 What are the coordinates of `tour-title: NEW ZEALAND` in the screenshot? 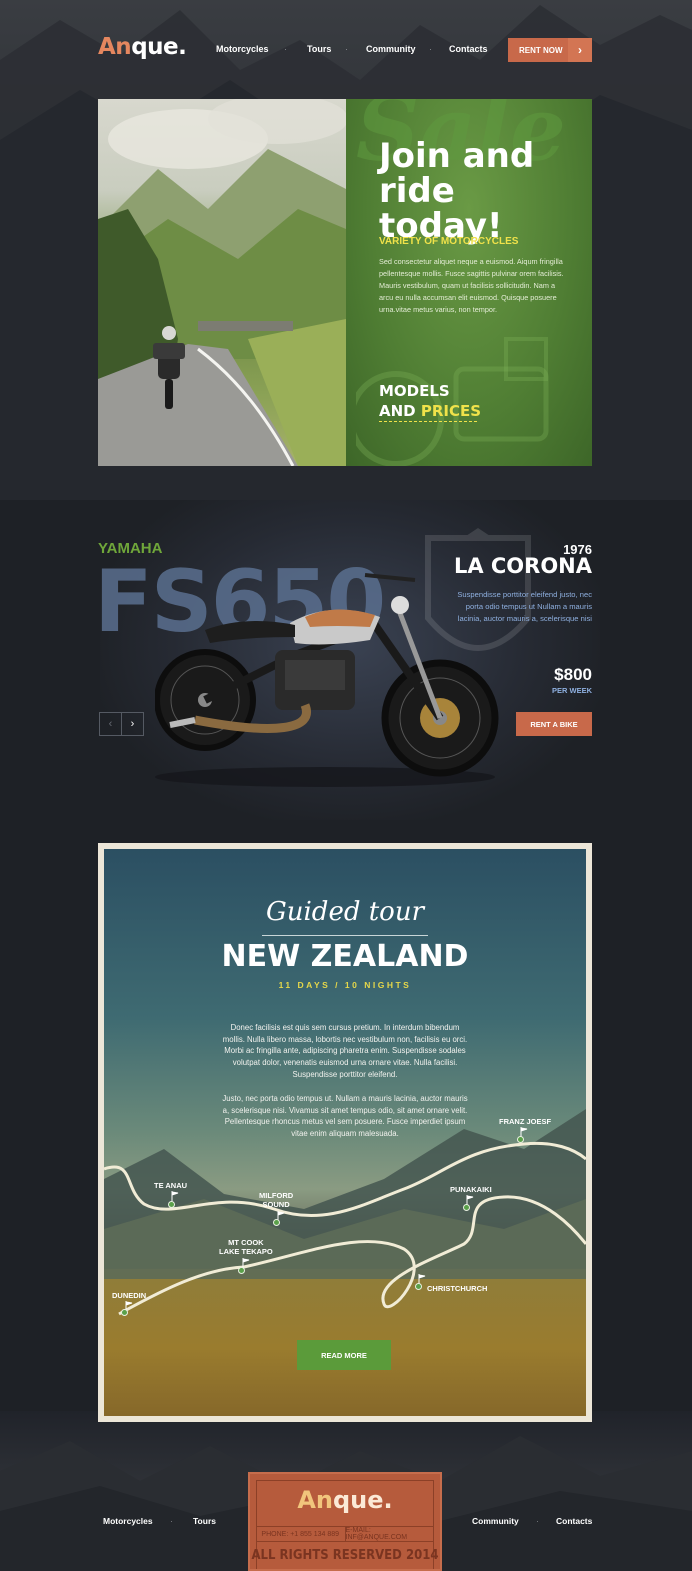 It's located at (345, 956).